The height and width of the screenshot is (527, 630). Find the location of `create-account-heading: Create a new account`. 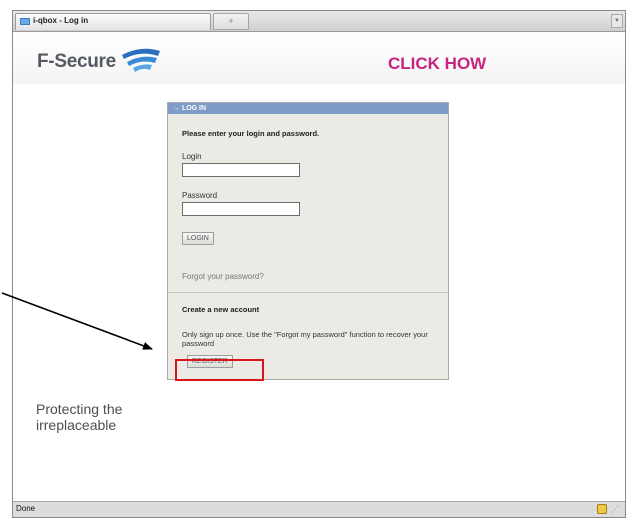

create-account-heading: Create a new account is located at coordinates (221, 309).